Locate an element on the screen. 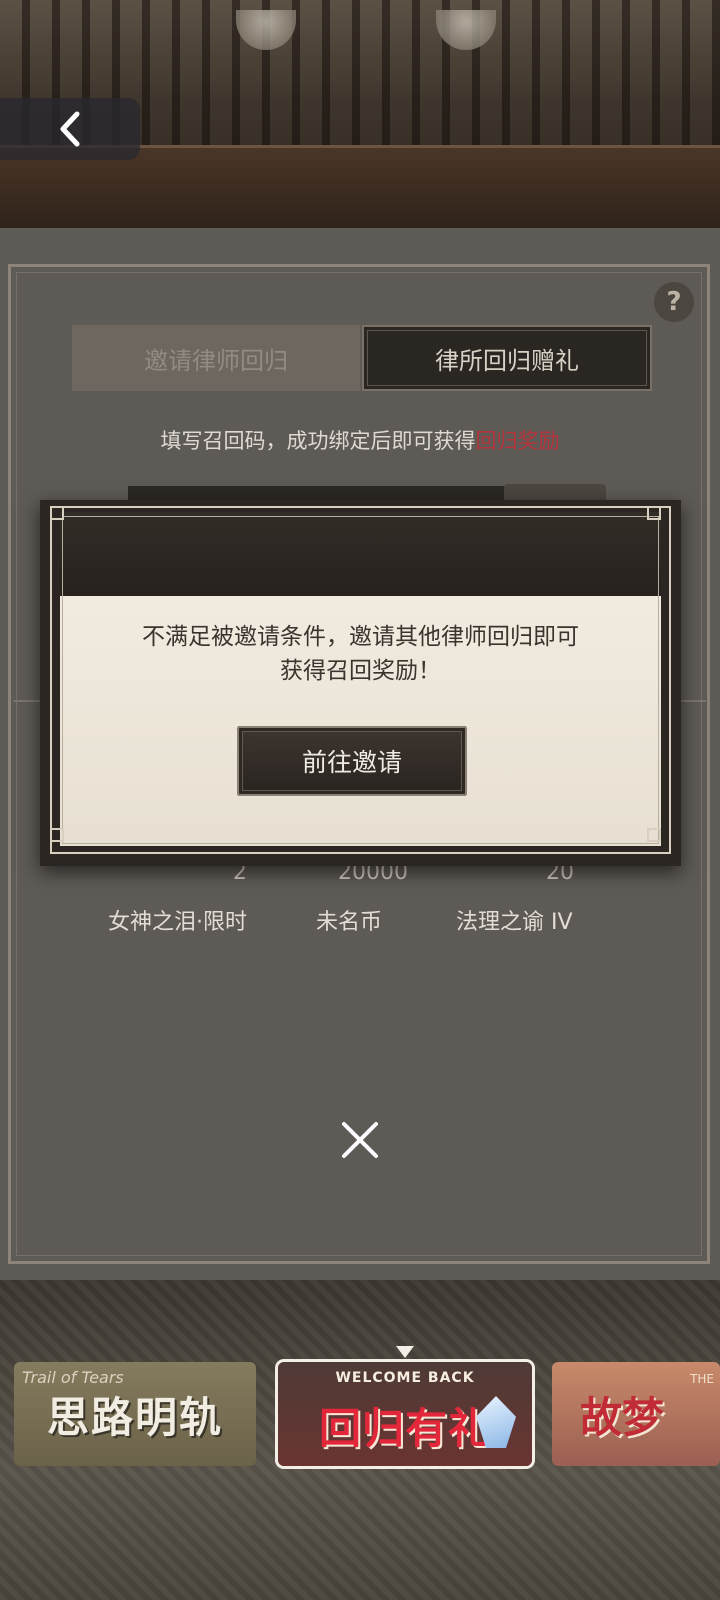 The image size is (720, 1600). banner-welcome-back: WELCOME BACK 回归有礼 is located at coordinates (405, 1414).